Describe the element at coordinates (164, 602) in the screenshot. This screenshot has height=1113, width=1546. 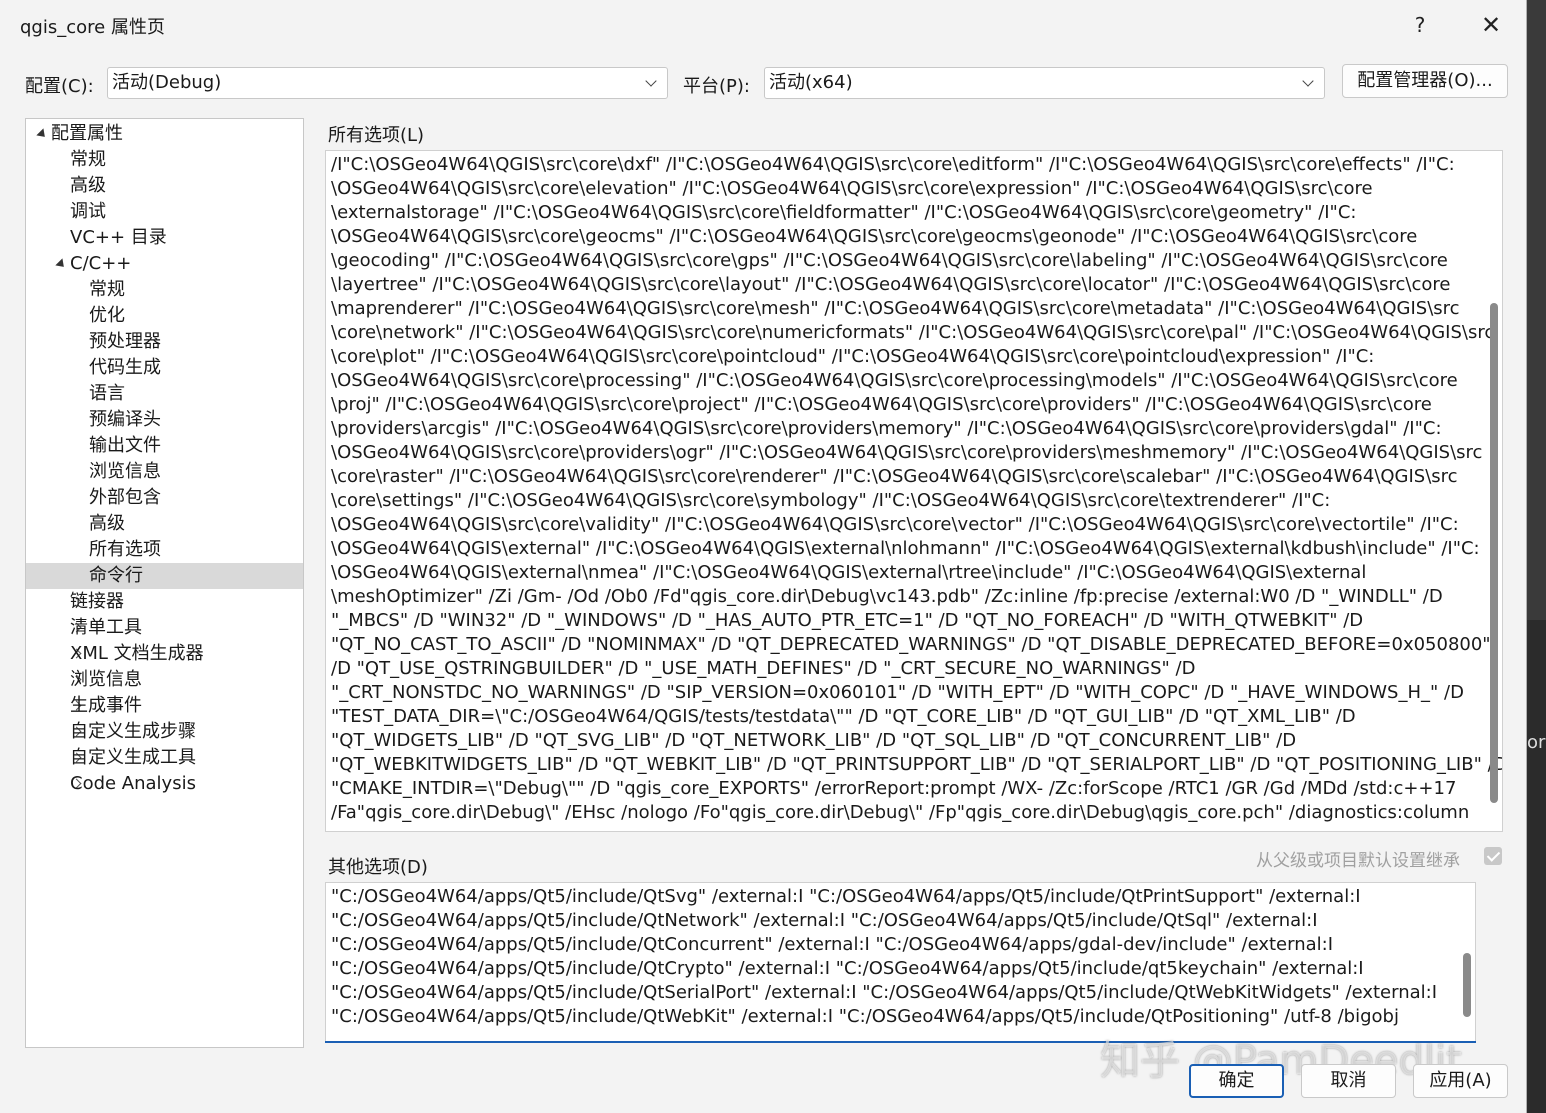
I see `tree-item: 链接器` at that location.